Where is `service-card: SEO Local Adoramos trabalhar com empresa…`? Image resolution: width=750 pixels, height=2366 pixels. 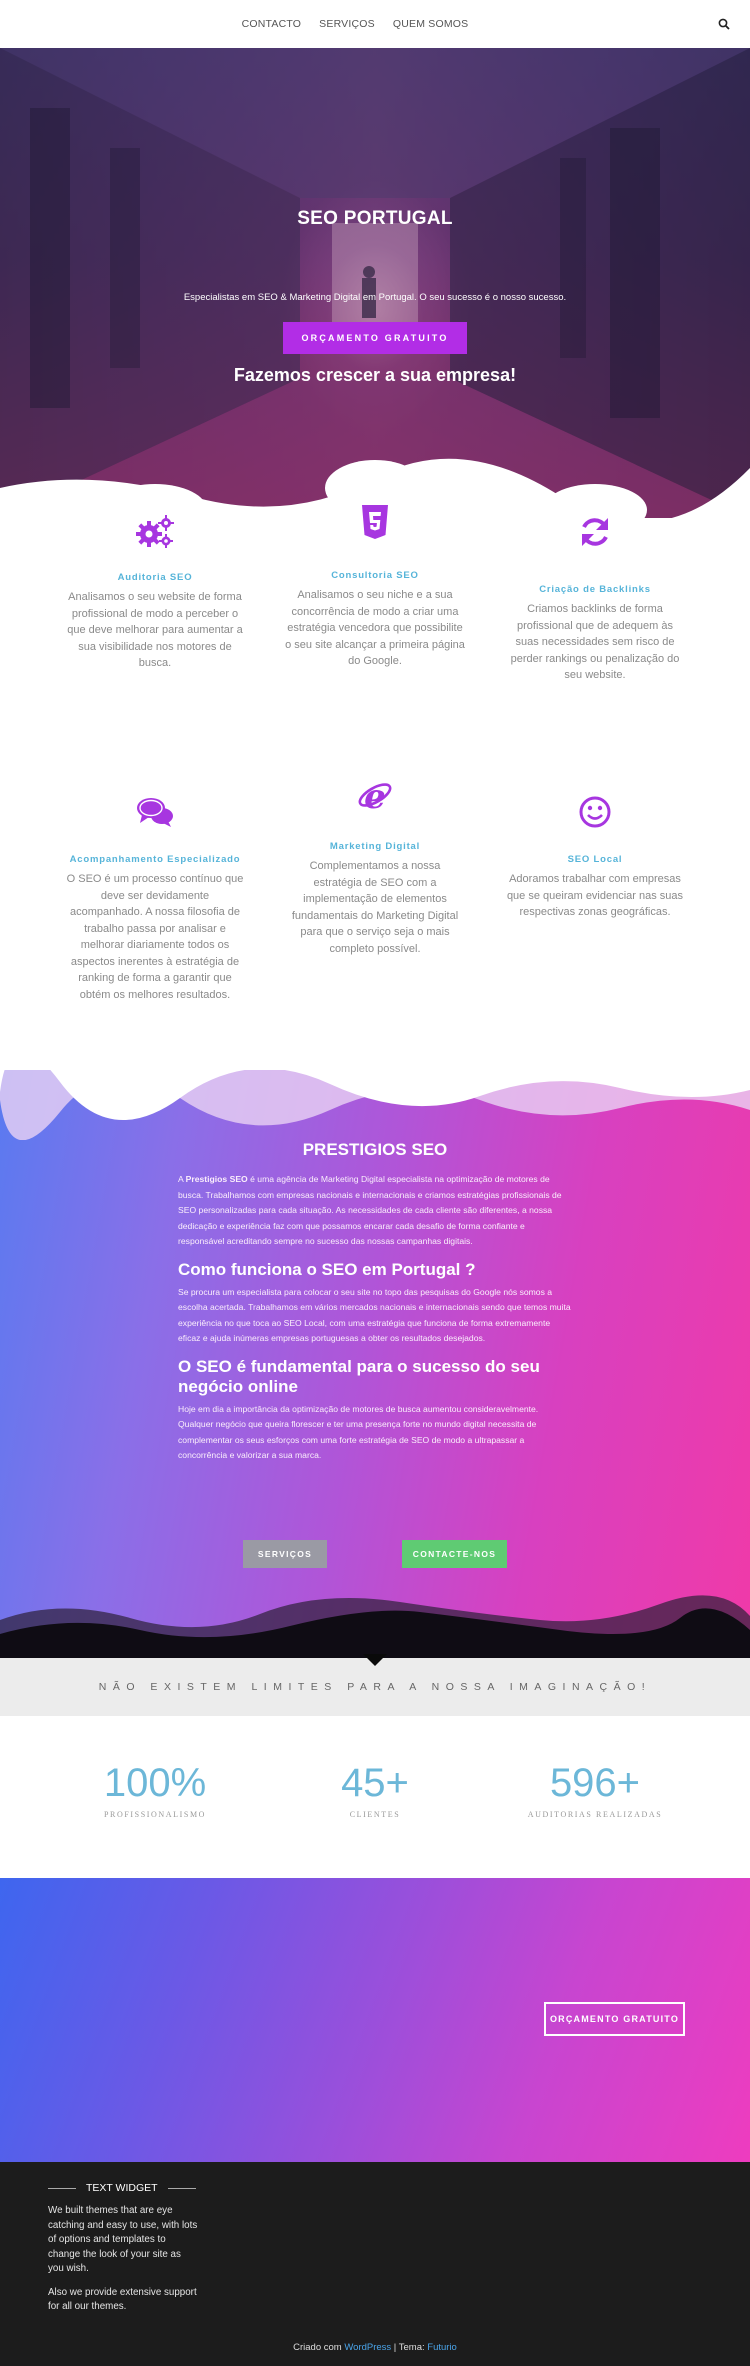 service-card: SEO Local Adoramos trabalhar com empresa… is located at coordinates (595, 855).